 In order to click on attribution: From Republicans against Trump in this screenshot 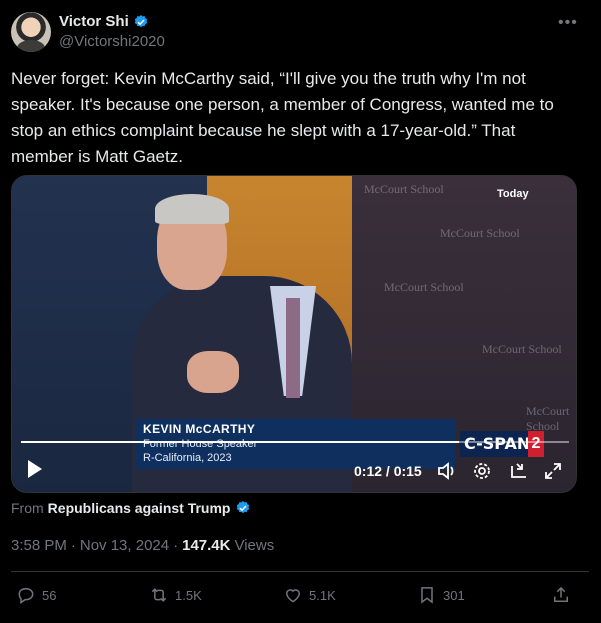, I will do `click(131, 508)`.